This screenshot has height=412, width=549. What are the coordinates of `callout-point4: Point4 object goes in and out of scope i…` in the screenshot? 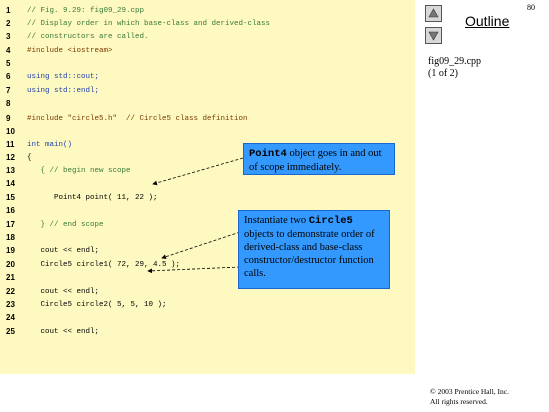 It's located at (319, 159).